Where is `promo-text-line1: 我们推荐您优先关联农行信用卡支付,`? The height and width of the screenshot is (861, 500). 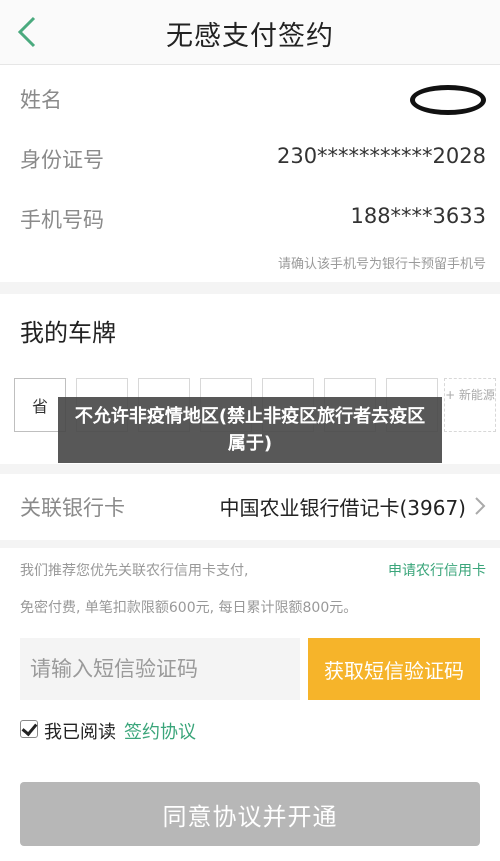
promo-text-line1: 我们推荐您优先关联农行信用卡支付, is located at coordinates (134, 571).